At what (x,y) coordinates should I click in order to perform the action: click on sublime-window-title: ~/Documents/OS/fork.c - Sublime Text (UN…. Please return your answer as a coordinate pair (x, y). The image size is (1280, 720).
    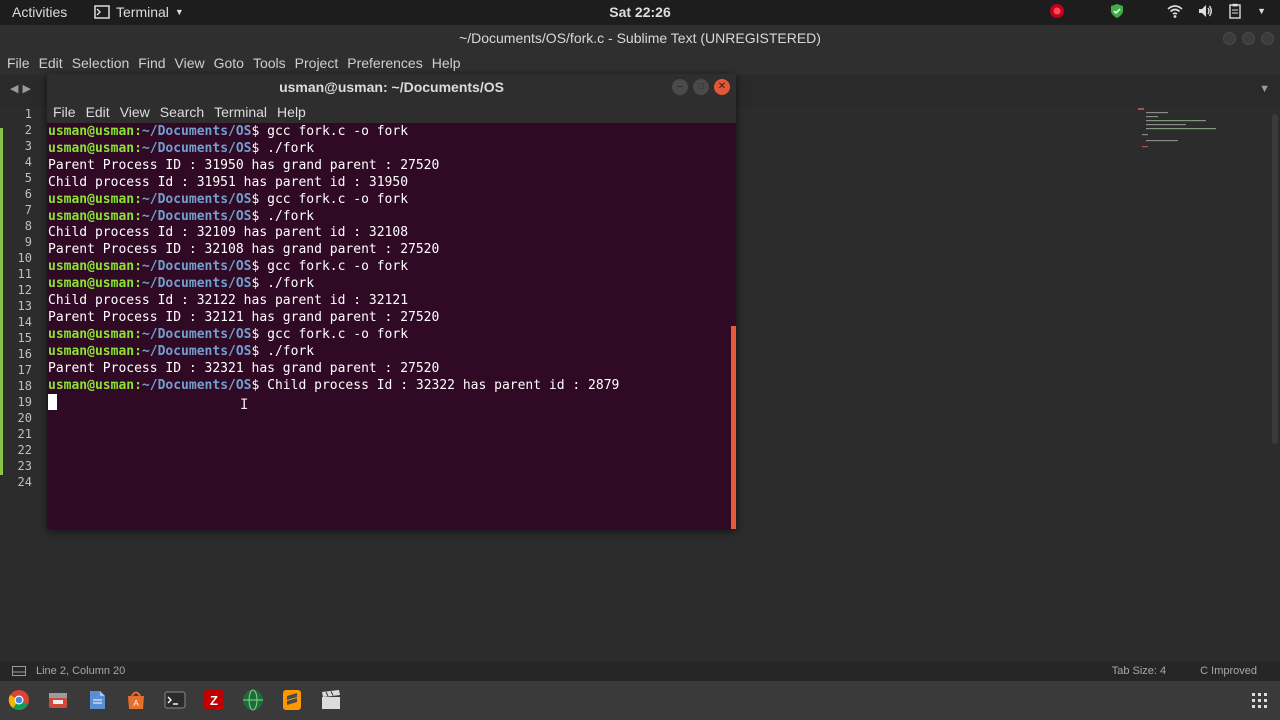
    Looking at the image, I should click on (640, 38).